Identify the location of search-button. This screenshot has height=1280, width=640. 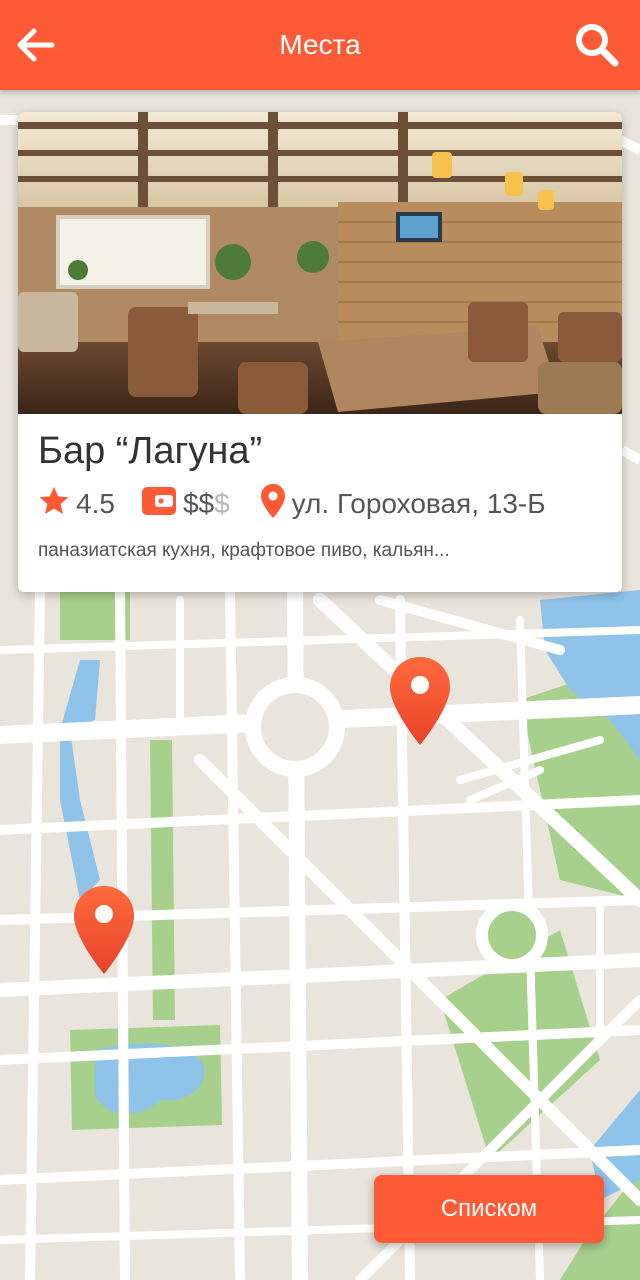
(596, 44).